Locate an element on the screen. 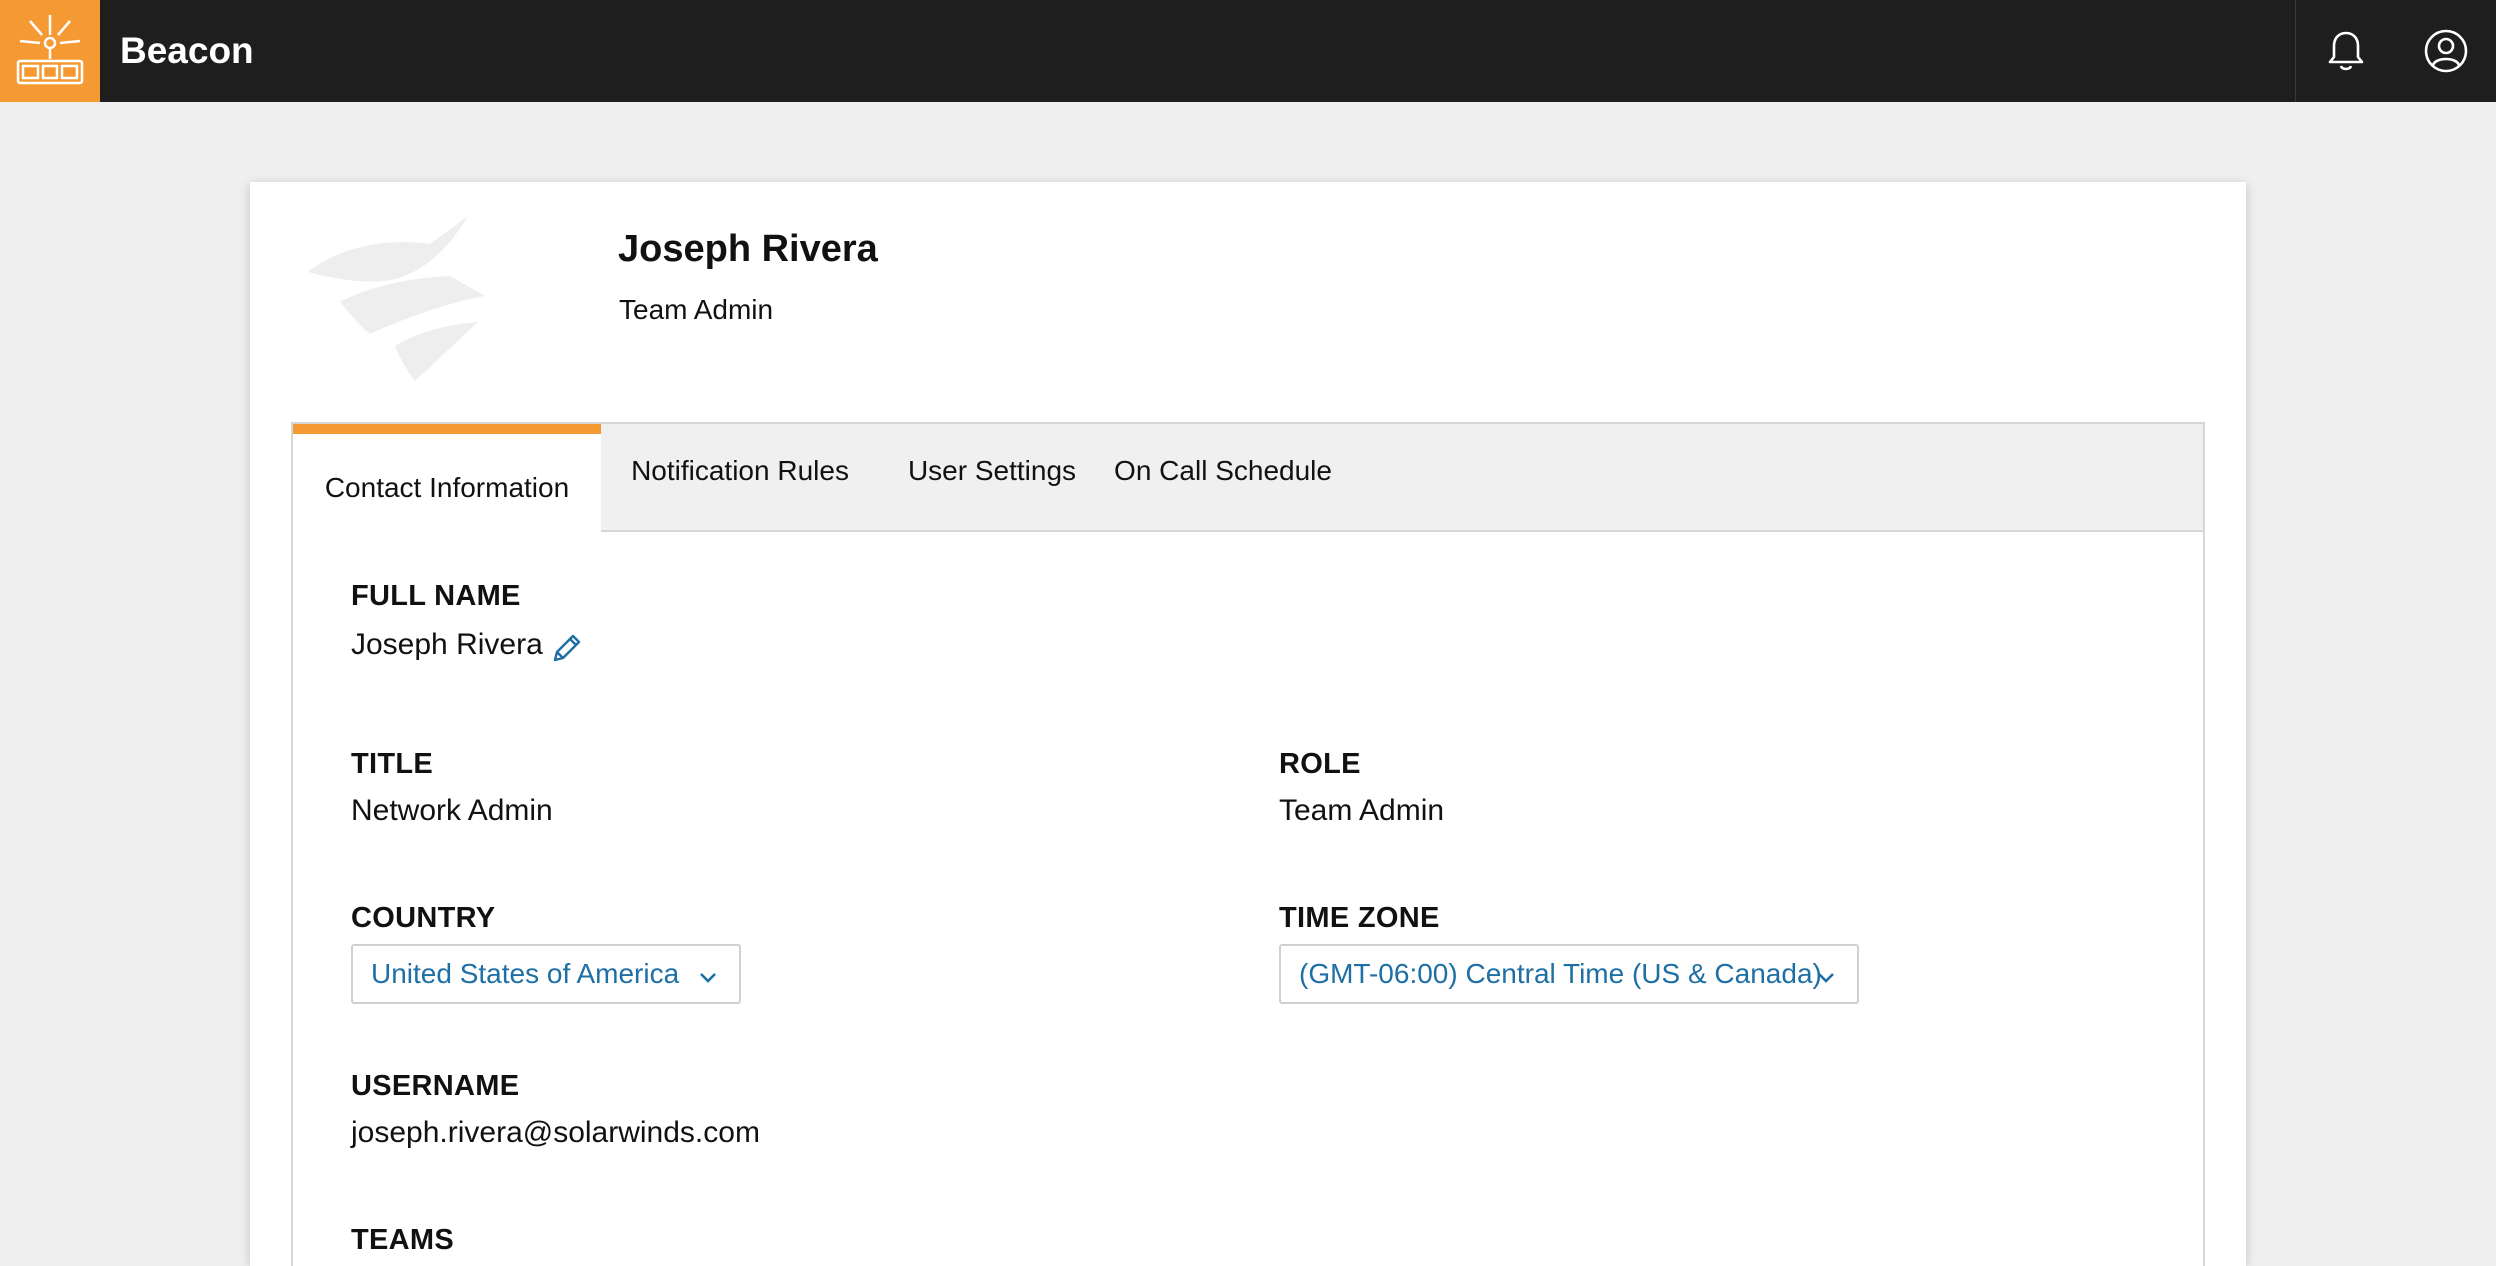  teams-label: TEAMS is located at coordinates (402, 1240).